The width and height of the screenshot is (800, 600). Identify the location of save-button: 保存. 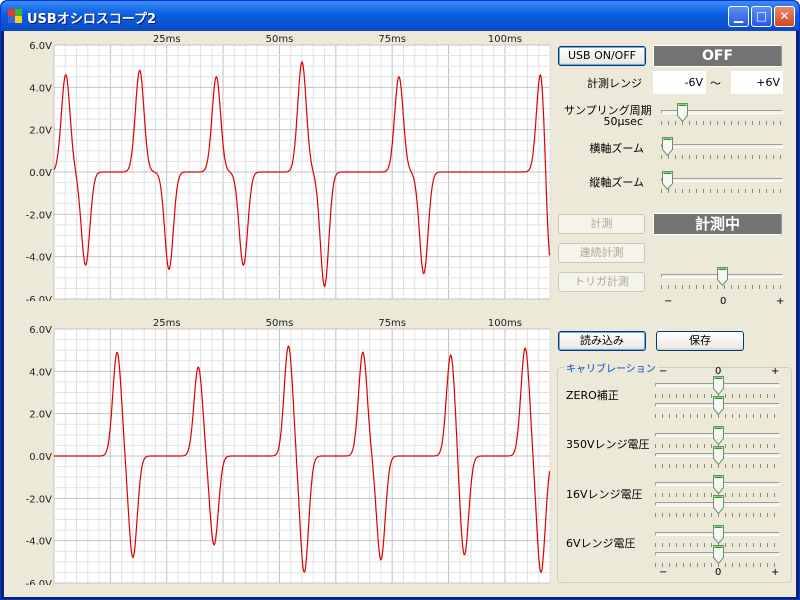
(700, 341).